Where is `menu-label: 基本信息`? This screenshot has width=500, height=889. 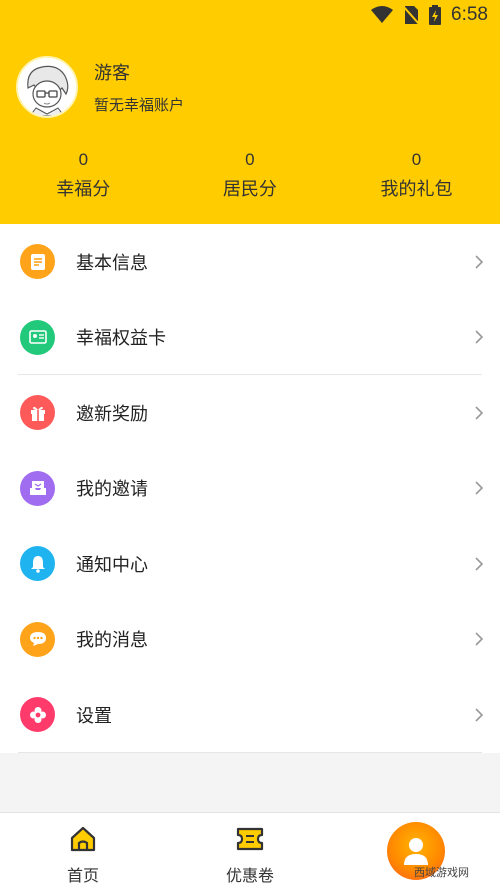
menu-label: 基本信息 is located at coordinates (112, 263).